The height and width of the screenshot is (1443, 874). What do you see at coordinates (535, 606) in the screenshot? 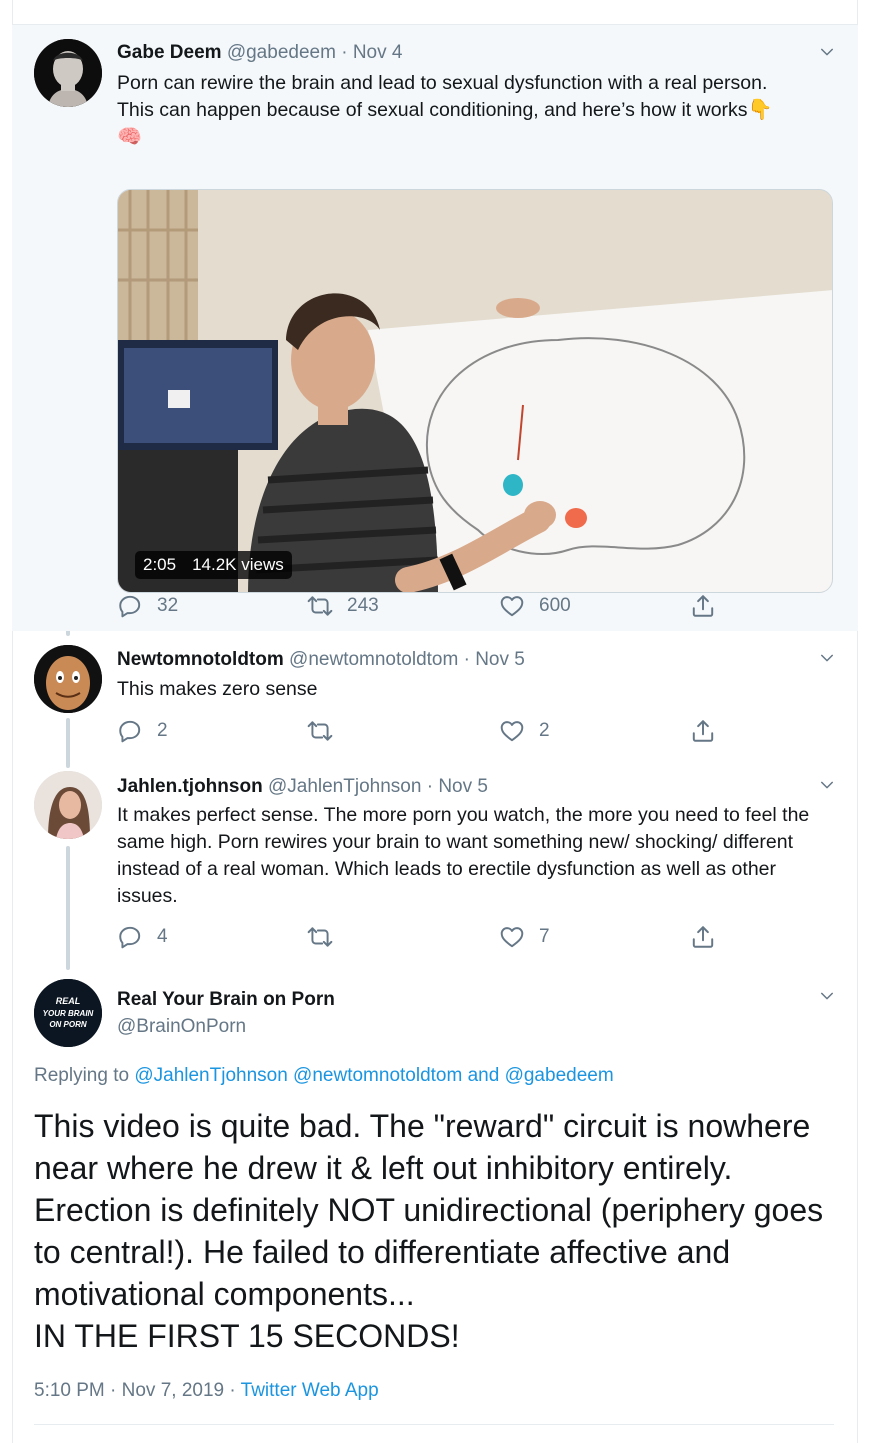
I see `like-button: 600` at bounding box center [535, 606].